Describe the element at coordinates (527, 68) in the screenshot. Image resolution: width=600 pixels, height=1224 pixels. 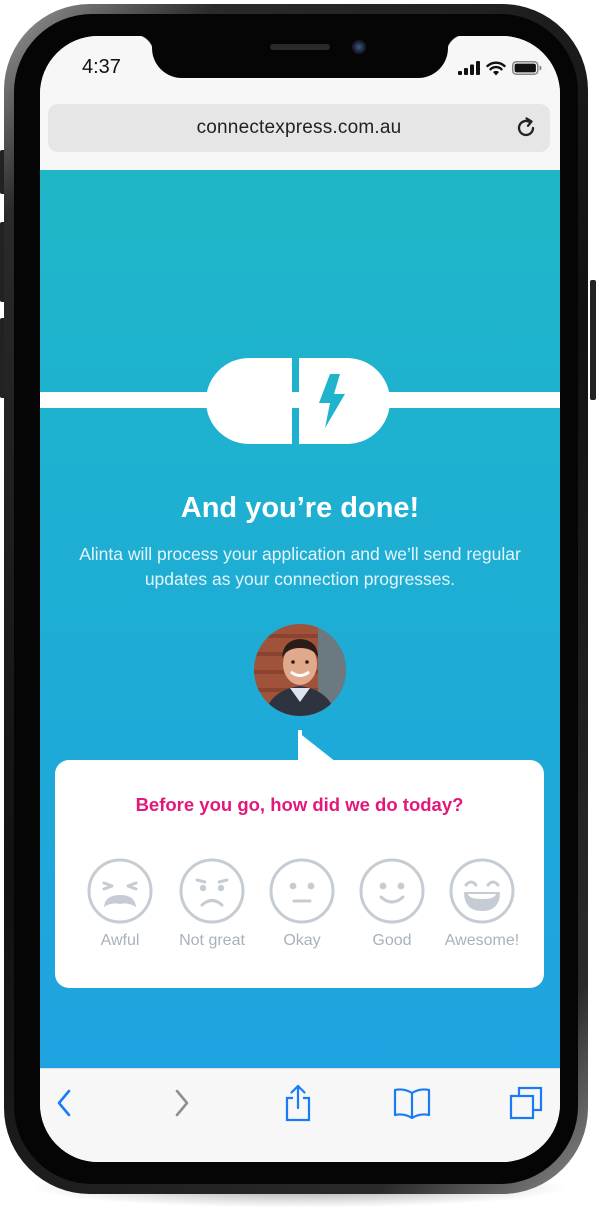
I see `battery-icon` at that location.